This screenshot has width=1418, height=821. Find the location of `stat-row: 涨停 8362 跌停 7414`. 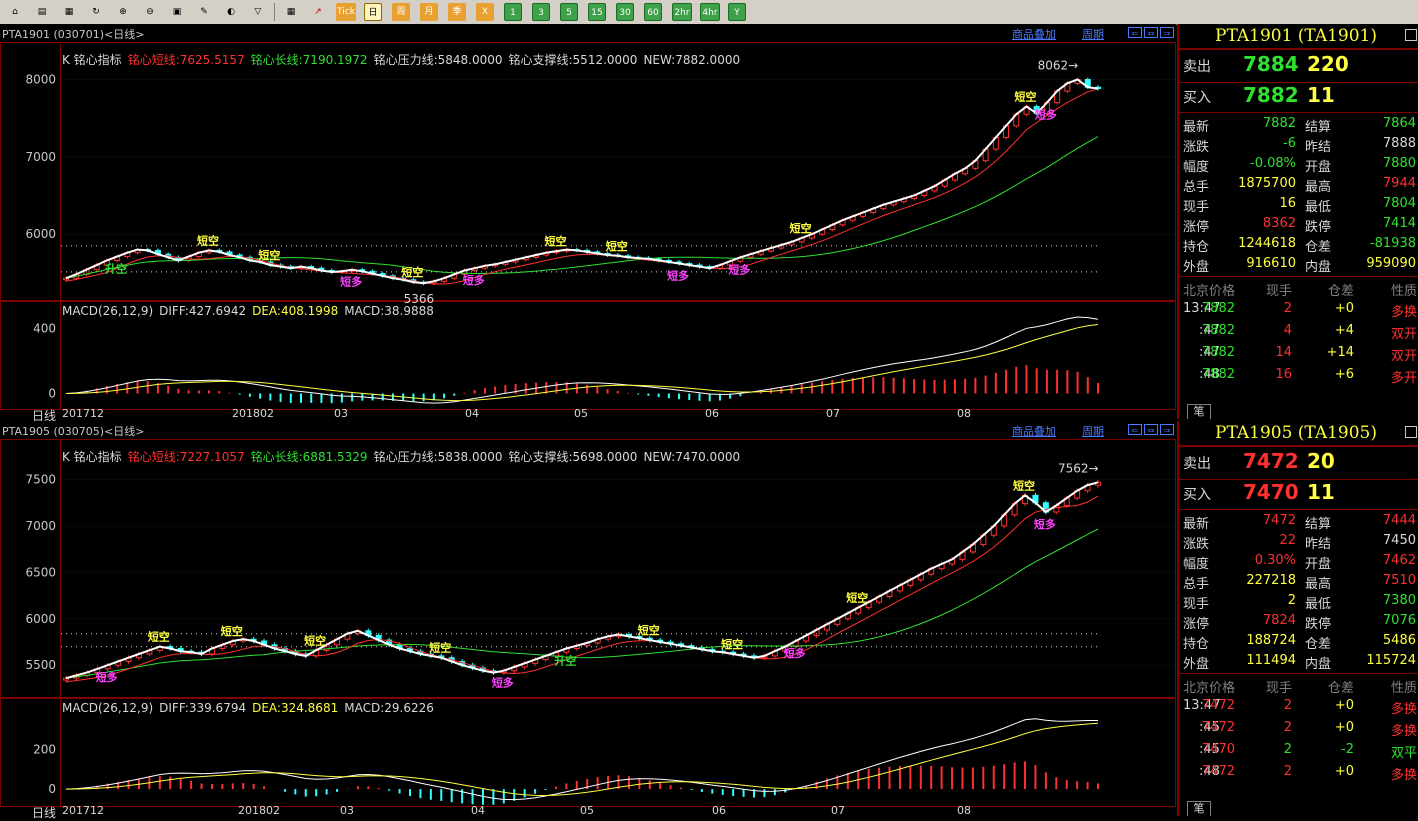

stat-row: 涨停 8362 跌停 7414 is located at coordinates (1298, 224).